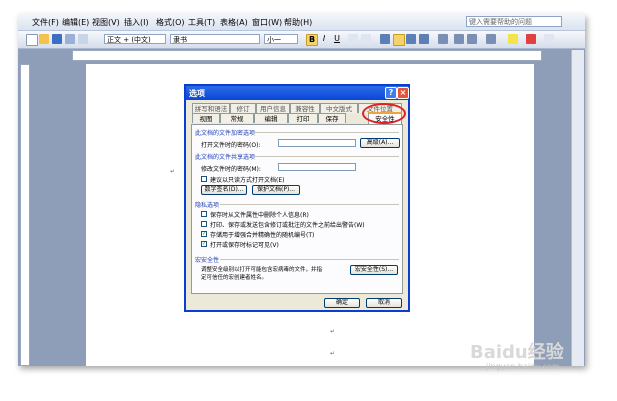 The image size is (617, 401). I want to click on modify-password-label: 修改文件时的密码(M):, so click(231, 169).